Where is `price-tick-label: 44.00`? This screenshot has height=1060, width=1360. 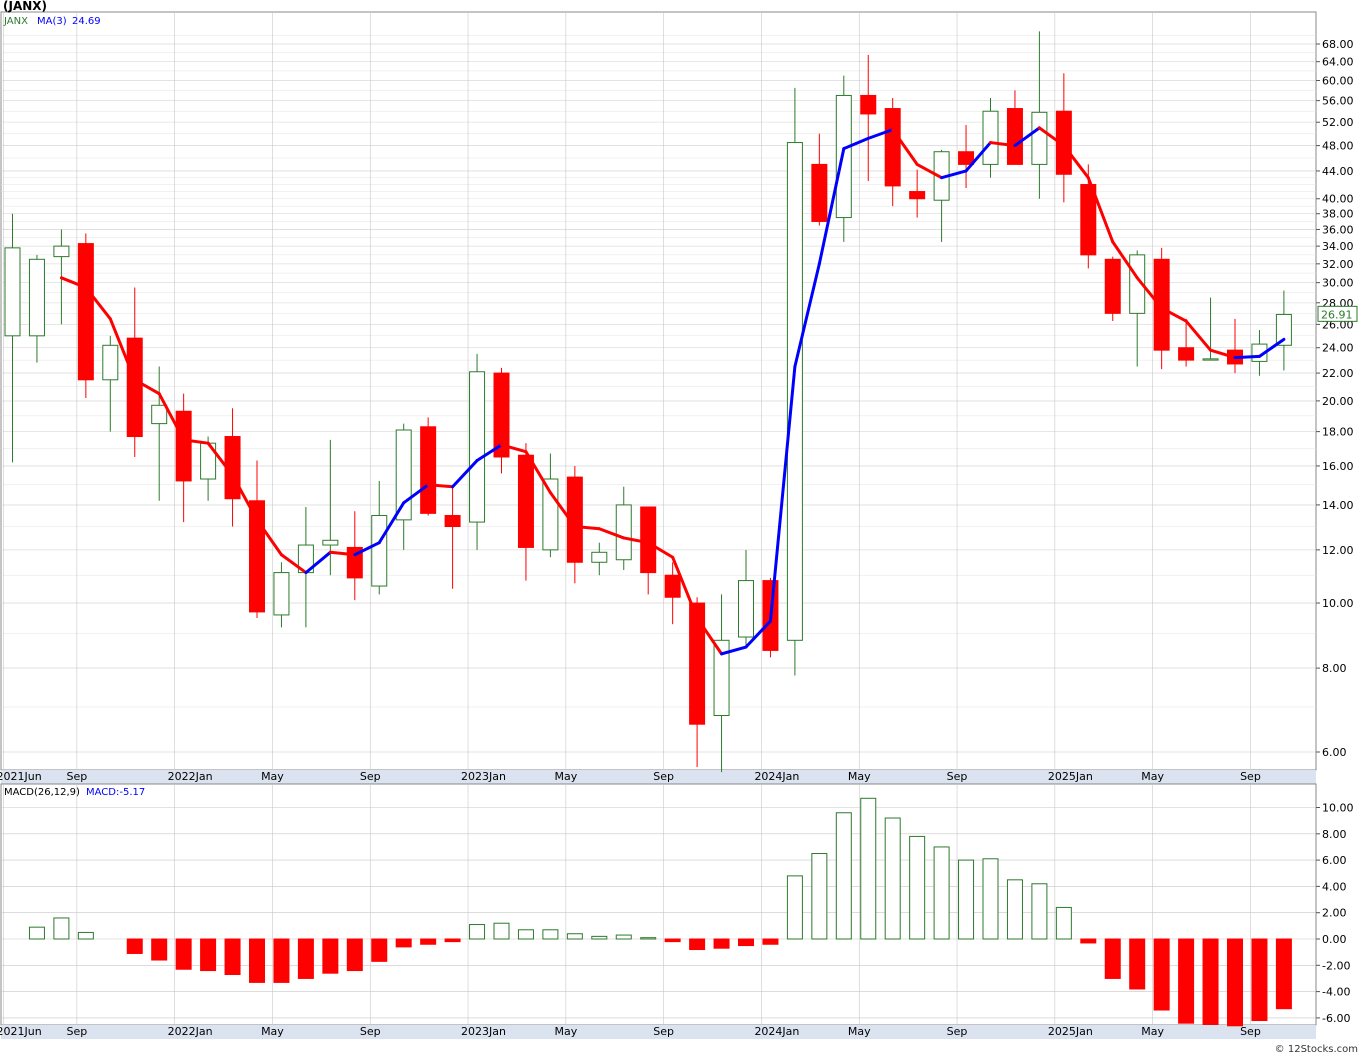
price-tick-label: 44.00 is located at coordinates (1338, 171).